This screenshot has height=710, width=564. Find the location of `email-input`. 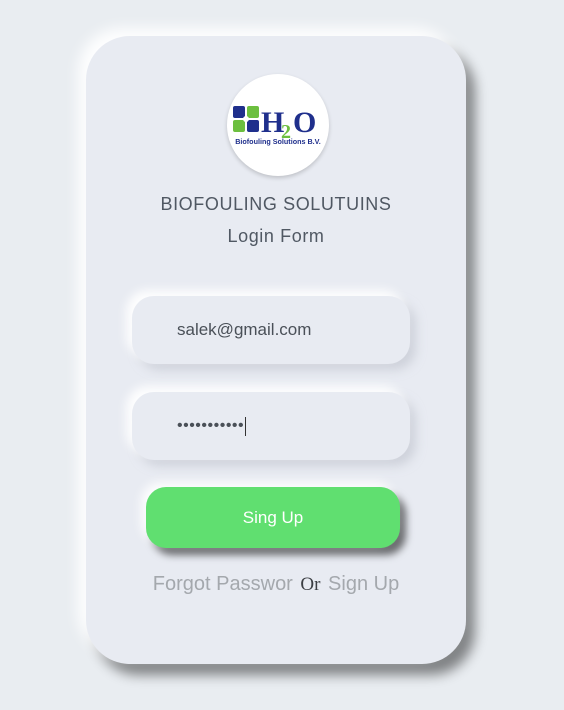

email-input is located at coordinates (282, 330).